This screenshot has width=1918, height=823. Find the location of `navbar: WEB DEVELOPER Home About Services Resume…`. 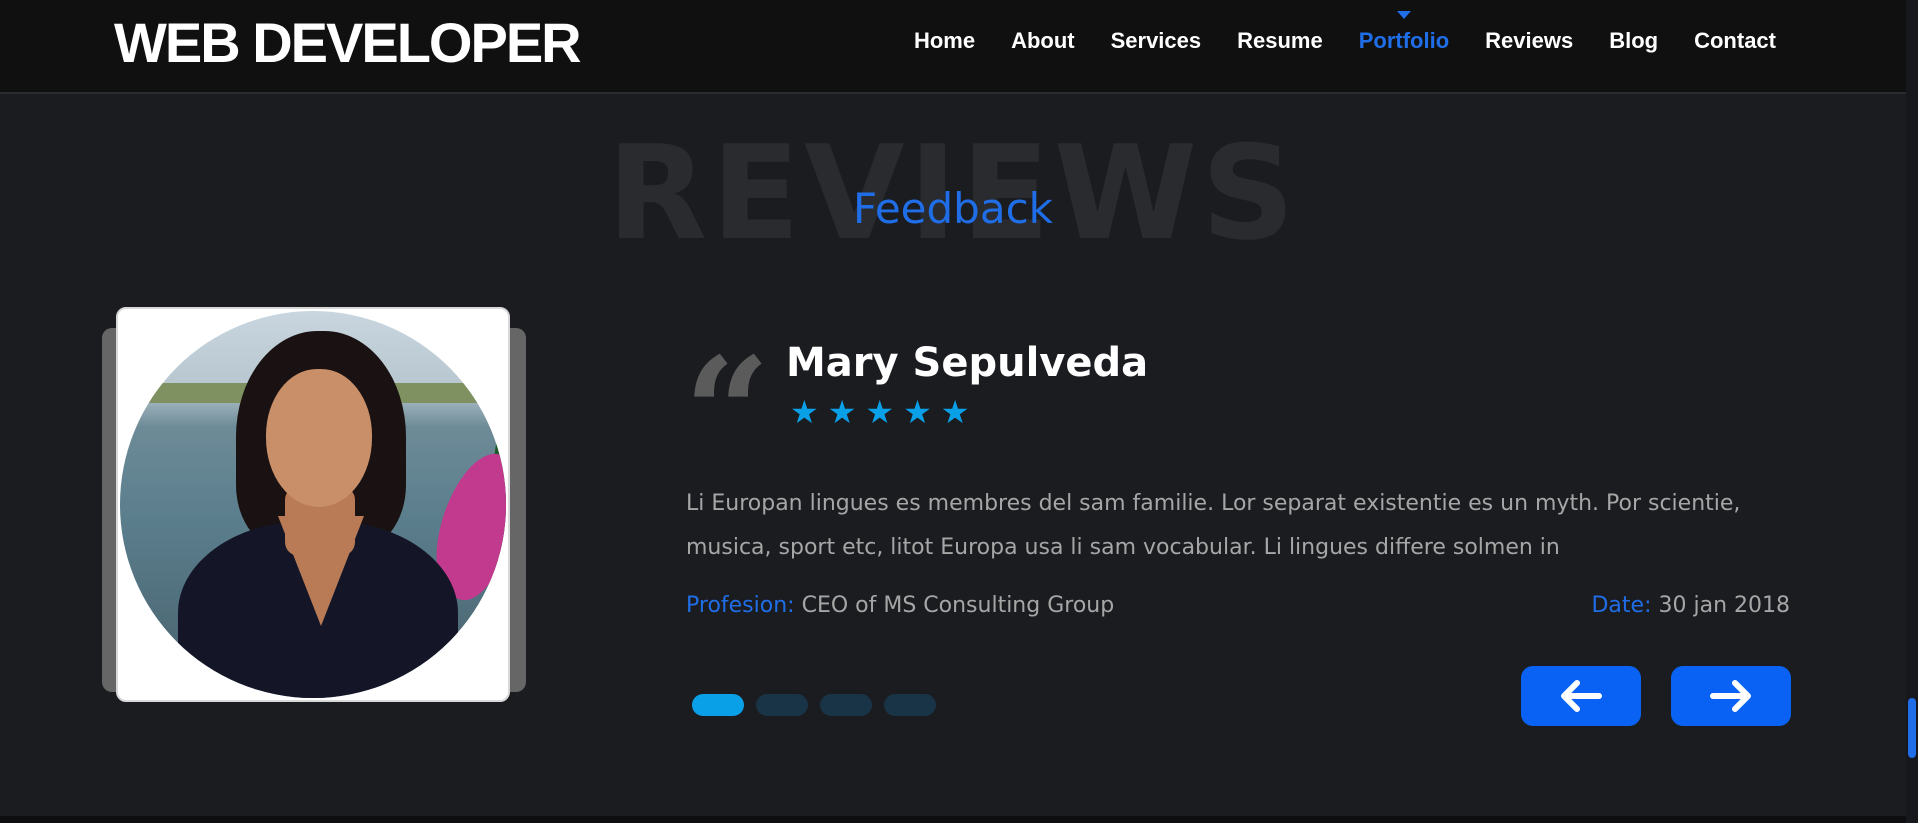

navbar: WEB DEVELOPER Home About Services Resume… is located at coordinates (953, 47).